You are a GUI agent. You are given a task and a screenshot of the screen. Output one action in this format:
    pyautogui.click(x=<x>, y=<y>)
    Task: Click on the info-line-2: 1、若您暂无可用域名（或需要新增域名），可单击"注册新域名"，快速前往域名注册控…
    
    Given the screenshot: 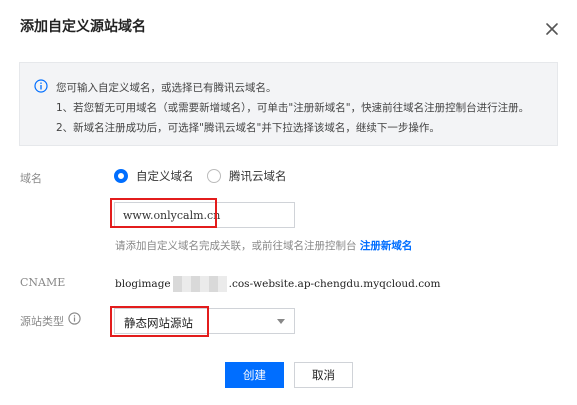 What is the action you would take?
    pyautogui.click(x=293, y=108)
    